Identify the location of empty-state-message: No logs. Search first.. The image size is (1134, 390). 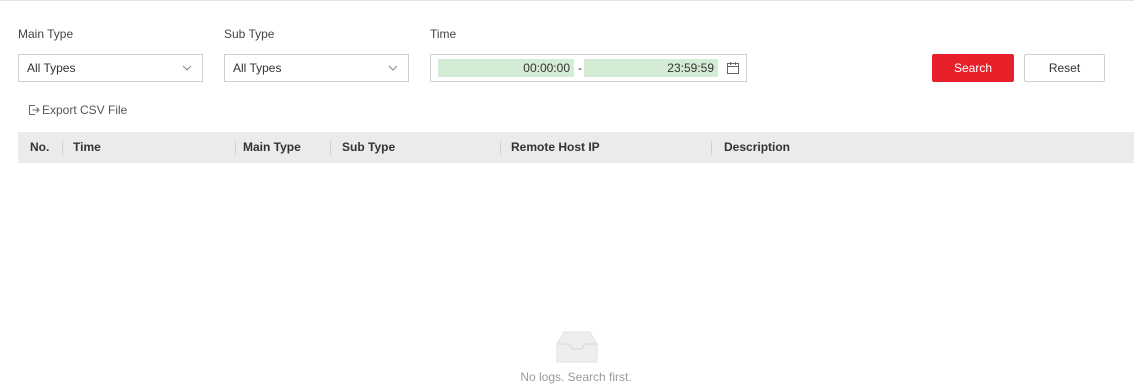
(576, 377).